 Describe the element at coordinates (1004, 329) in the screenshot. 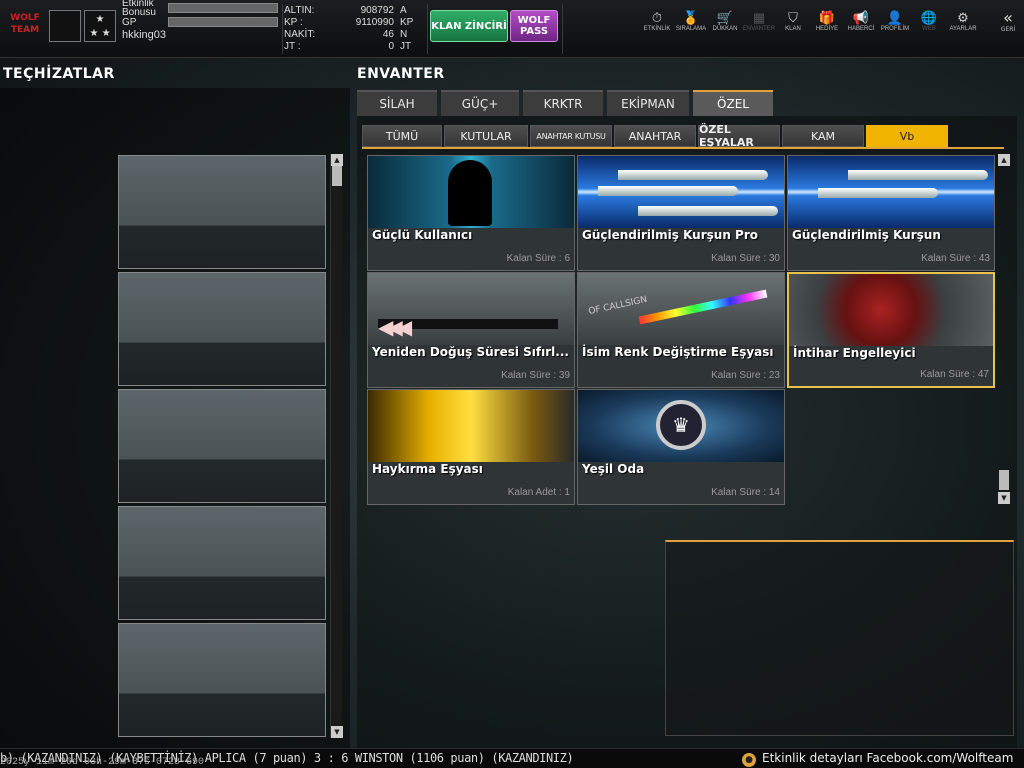

I see `inventory-scrollbar: ▲ ▼` at that location.